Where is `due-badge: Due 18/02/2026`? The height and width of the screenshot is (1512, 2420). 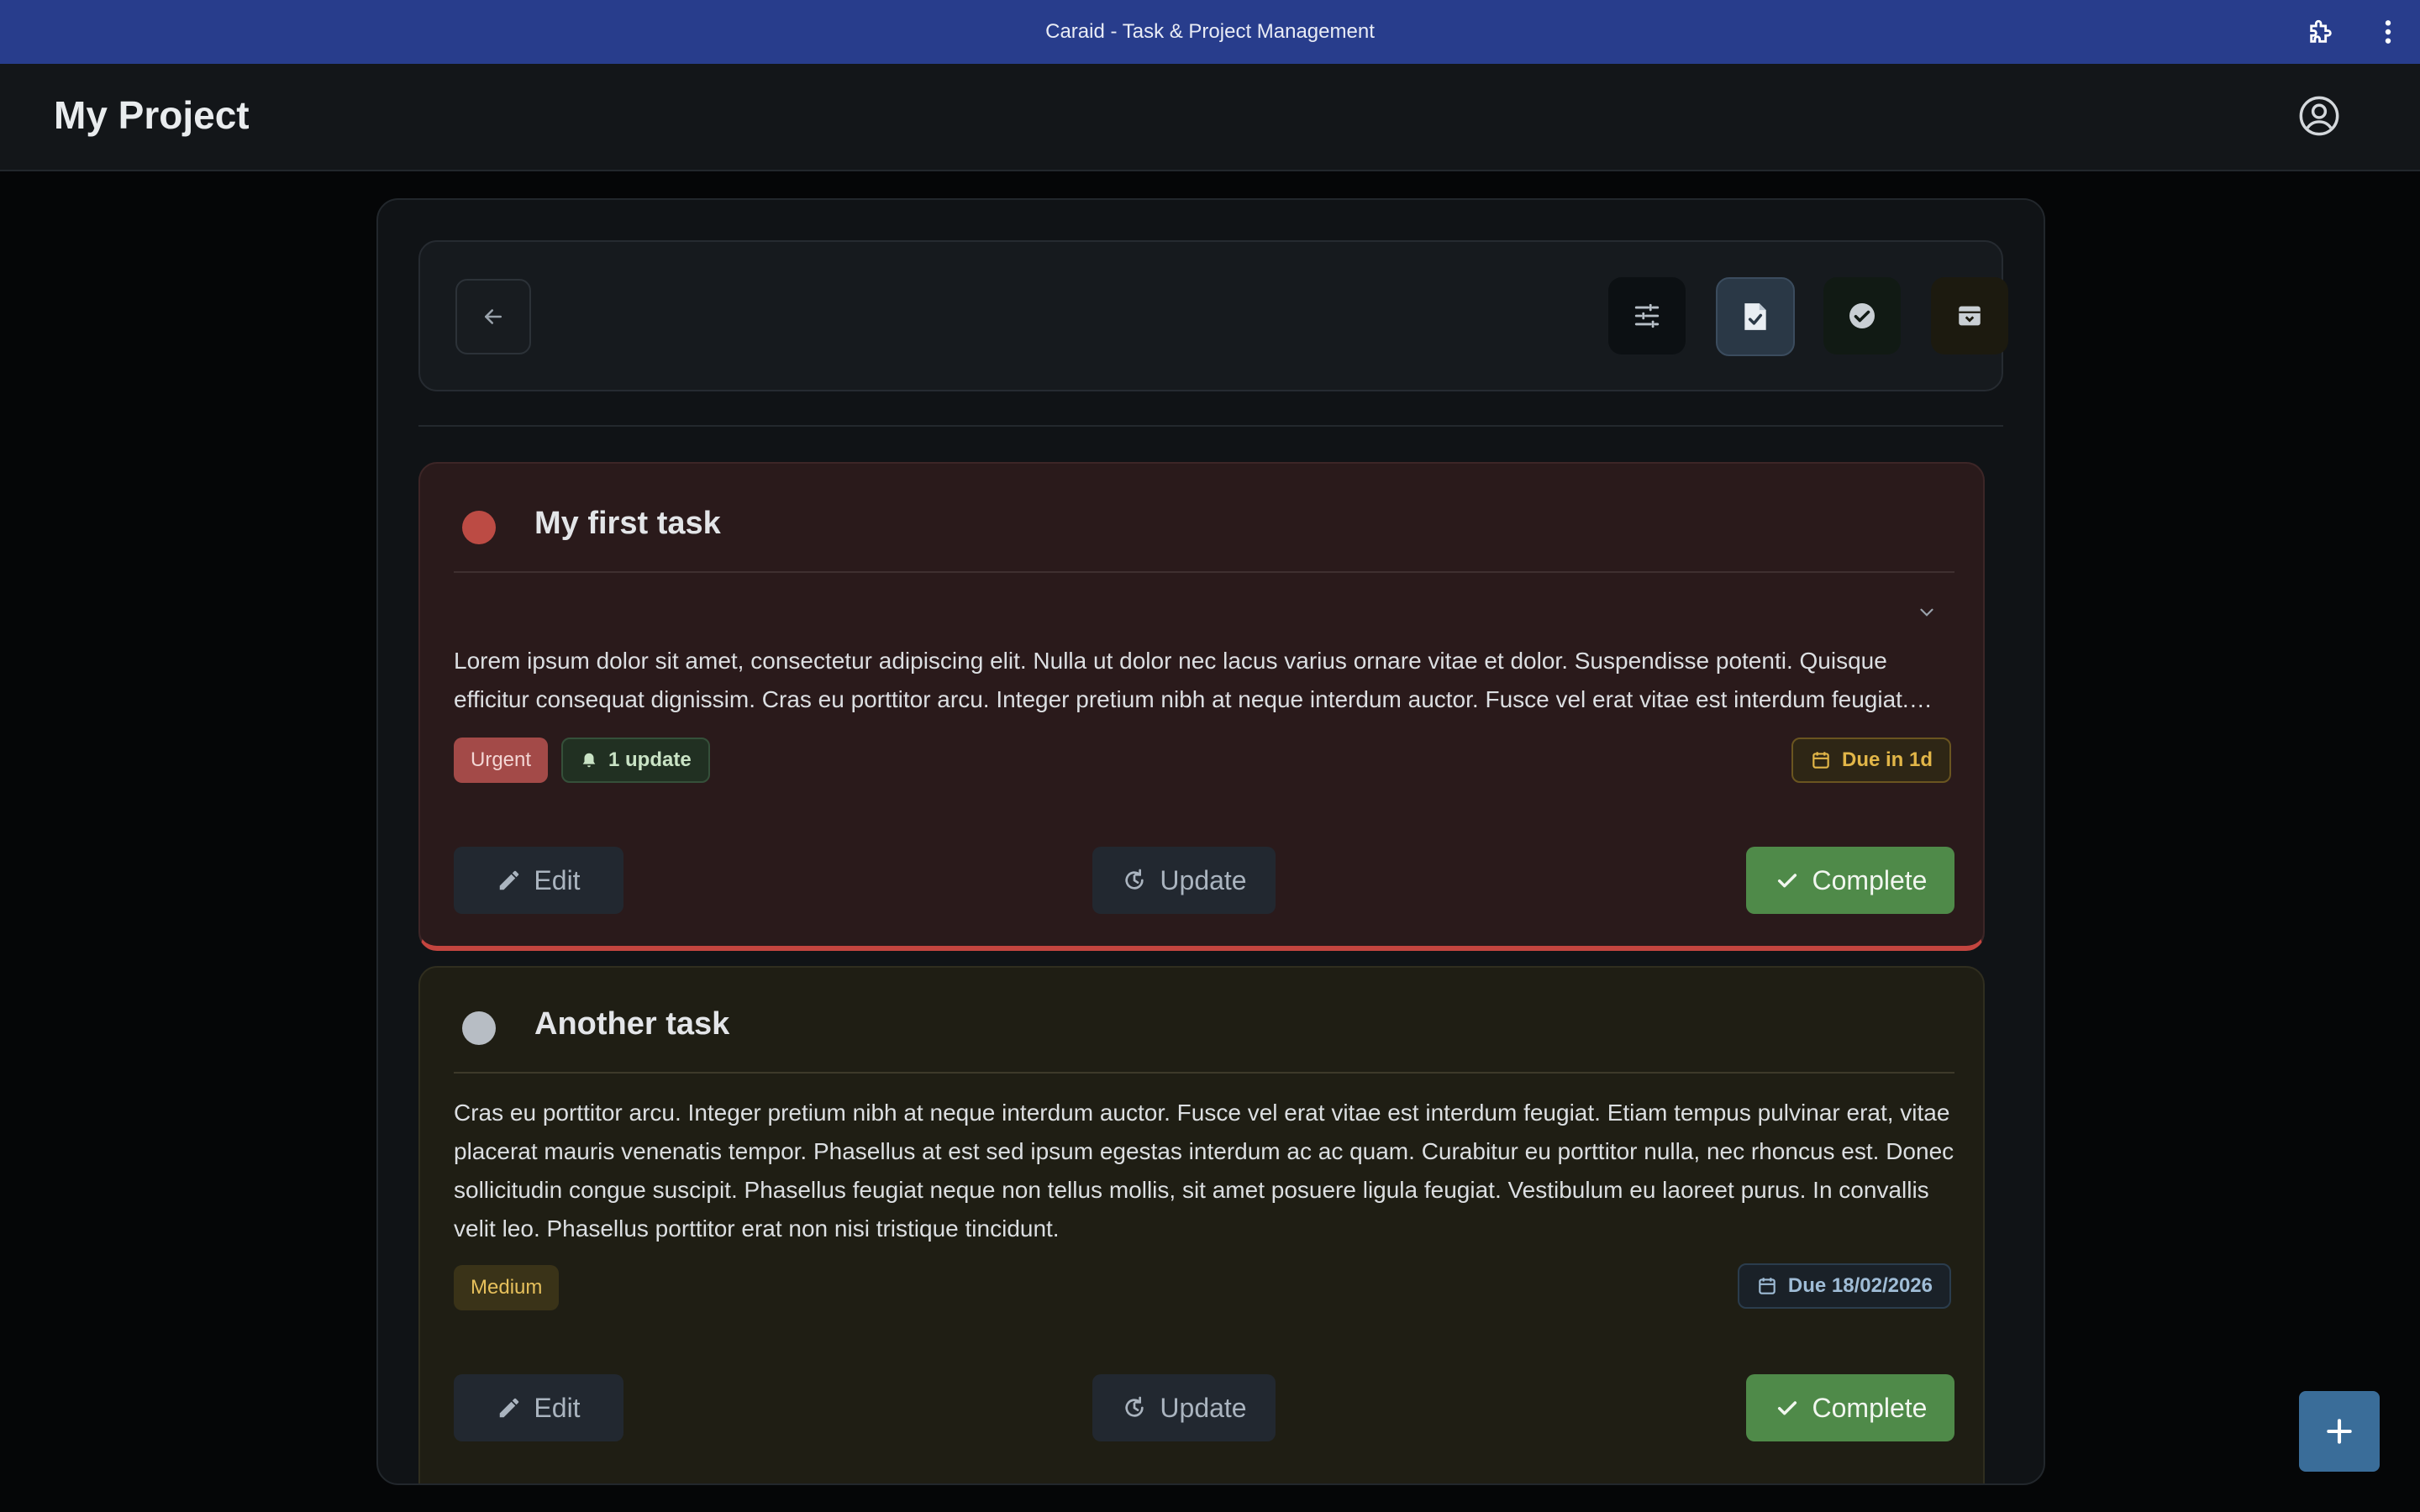 due-badge: Due 18/02/2026 is located at coordinates (1844, 1286).